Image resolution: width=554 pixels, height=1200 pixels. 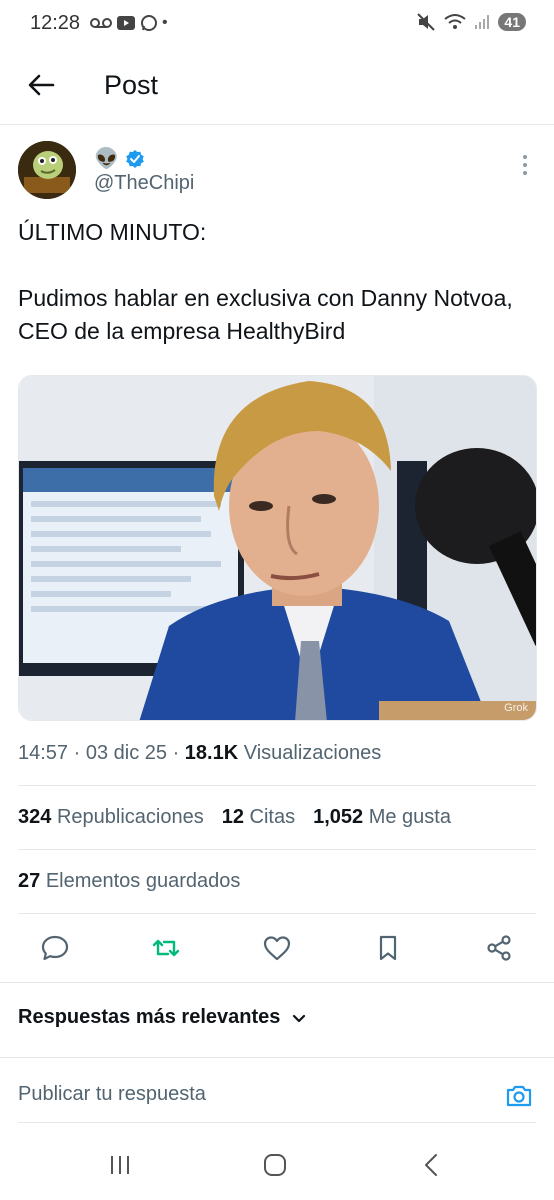 What do you see at coordinates (131, 85) in the screenshot?
I see `page-title: Post` at bounding box center [131, 85].